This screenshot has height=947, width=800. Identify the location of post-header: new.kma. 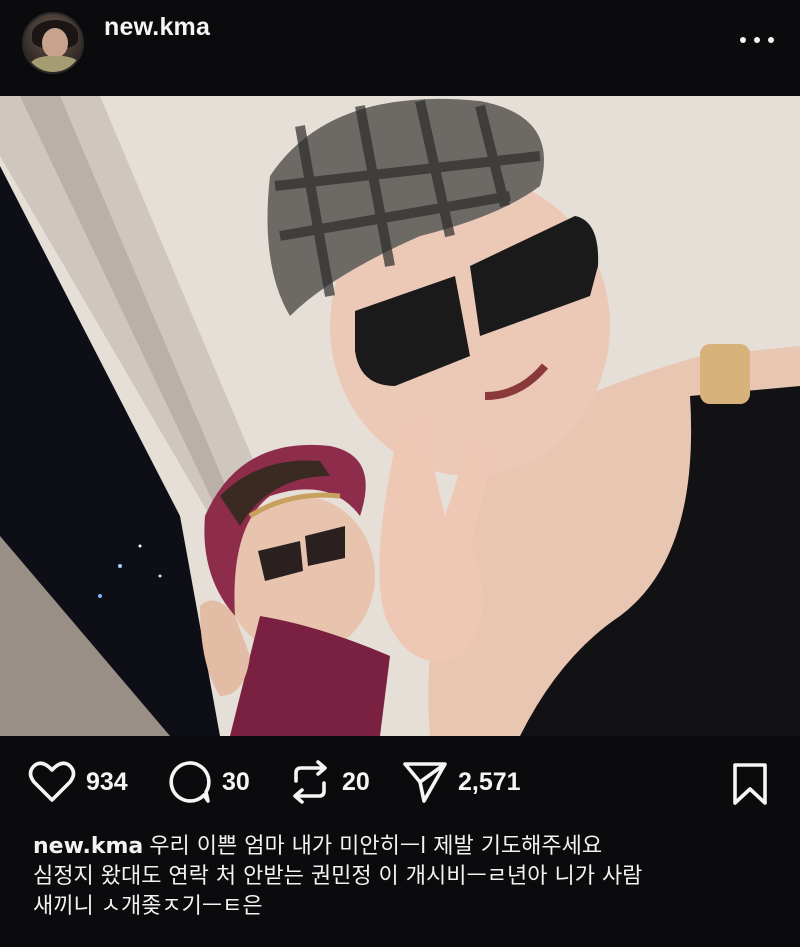
(400, 48).